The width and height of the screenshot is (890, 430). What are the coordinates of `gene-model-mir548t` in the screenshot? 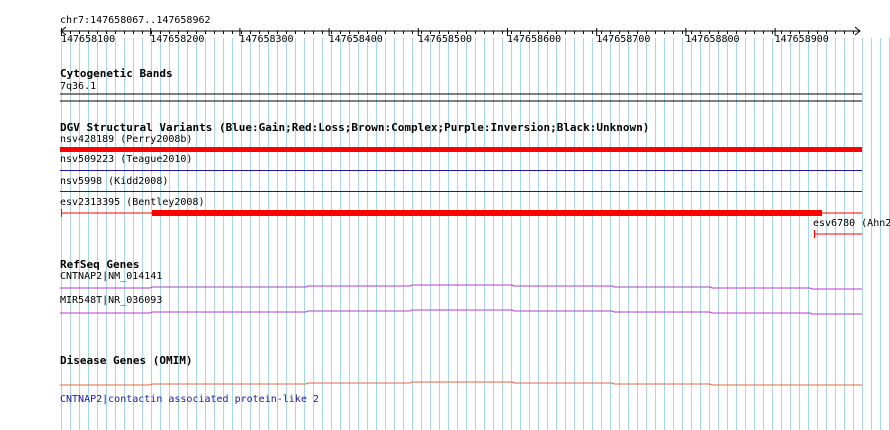 It's located at (461, 312).